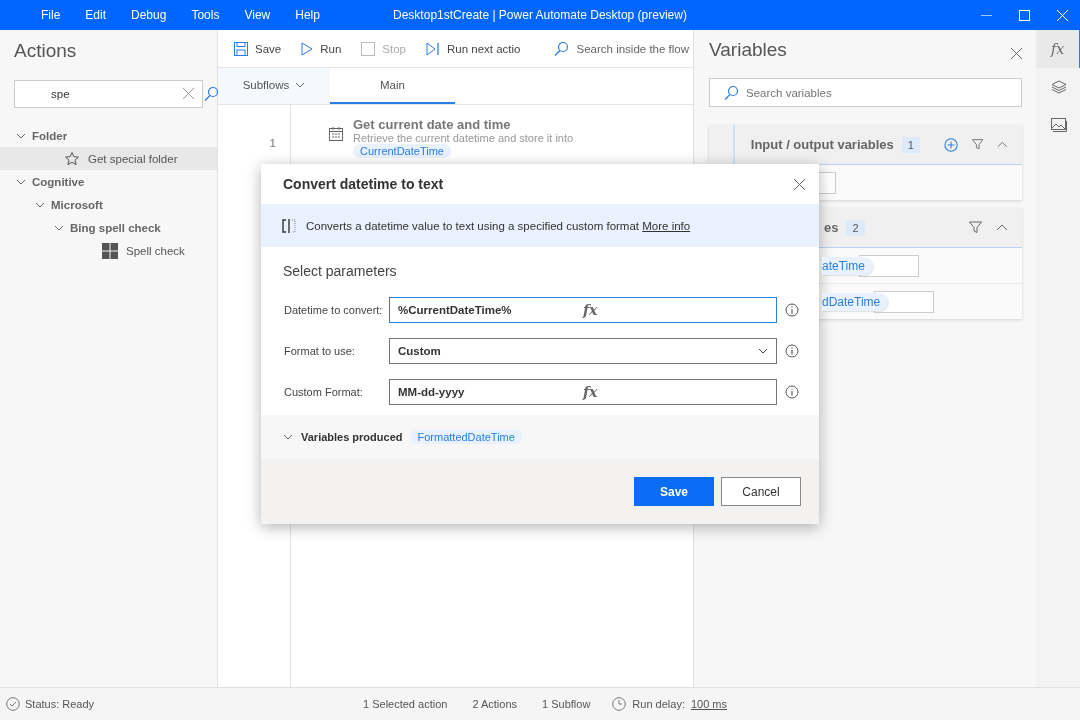 The width and height of the screenshot is (1080, 720). I want to click on menu-item: View, so click(258, 15).